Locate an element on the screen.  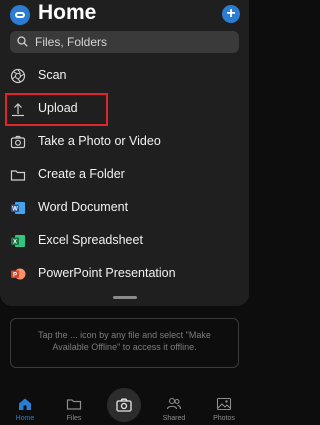
onedrive-logo is located at coordinates (20, 15).